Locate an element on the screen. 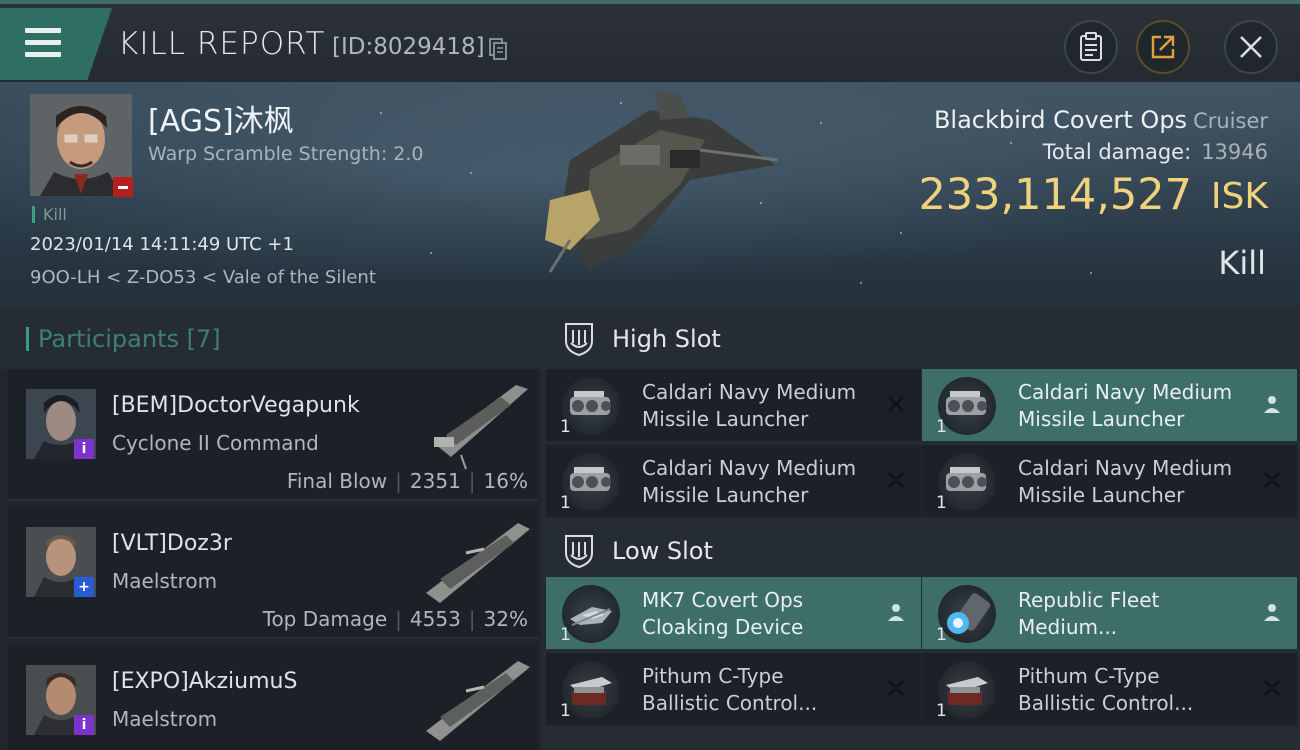  kill-timestamp: 2023/01/14 14:11:49 UTC +1 is located at coordinates (162, 244).